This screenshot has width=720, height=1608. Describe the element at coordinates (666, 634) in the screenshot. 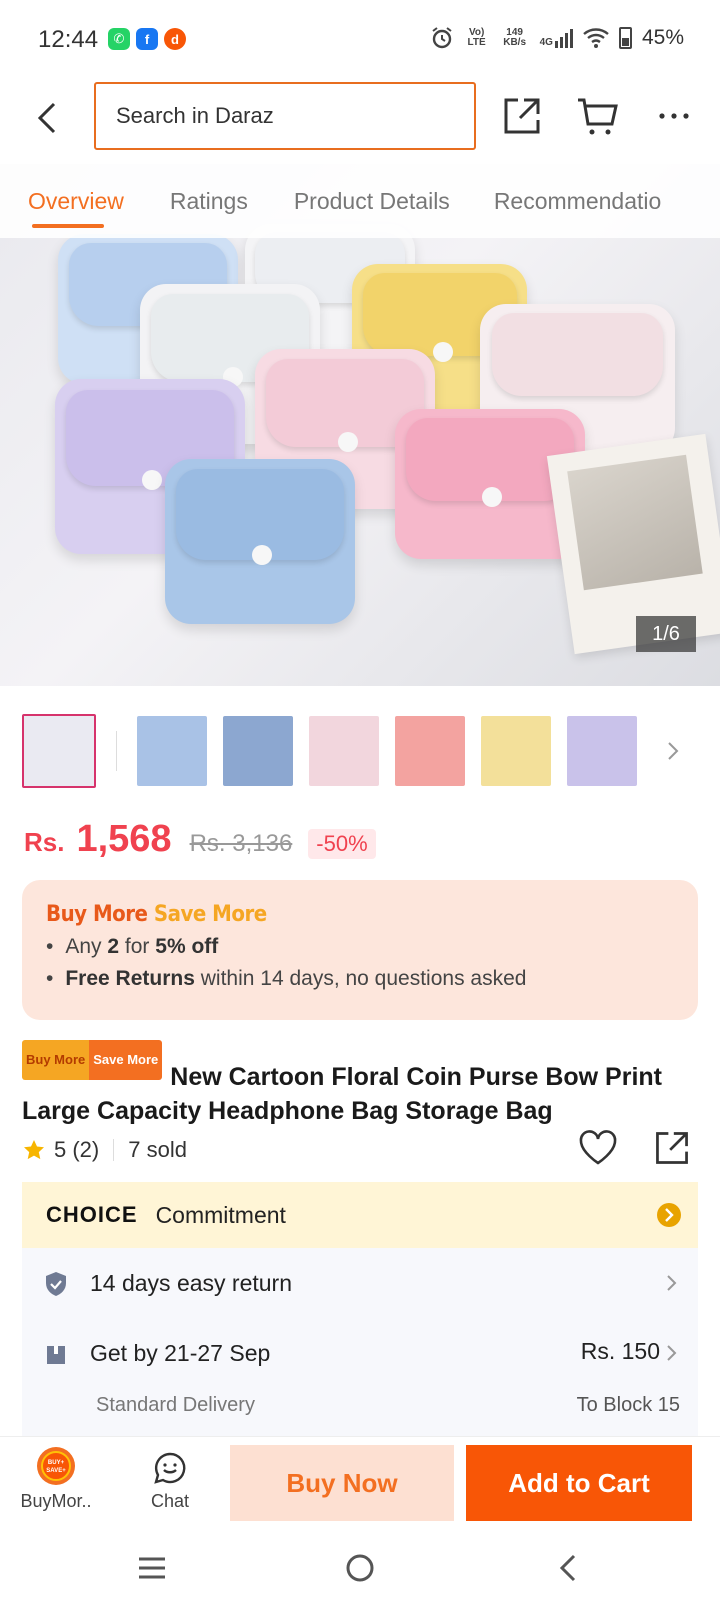

I see `image-counter: 1/6` at that location.